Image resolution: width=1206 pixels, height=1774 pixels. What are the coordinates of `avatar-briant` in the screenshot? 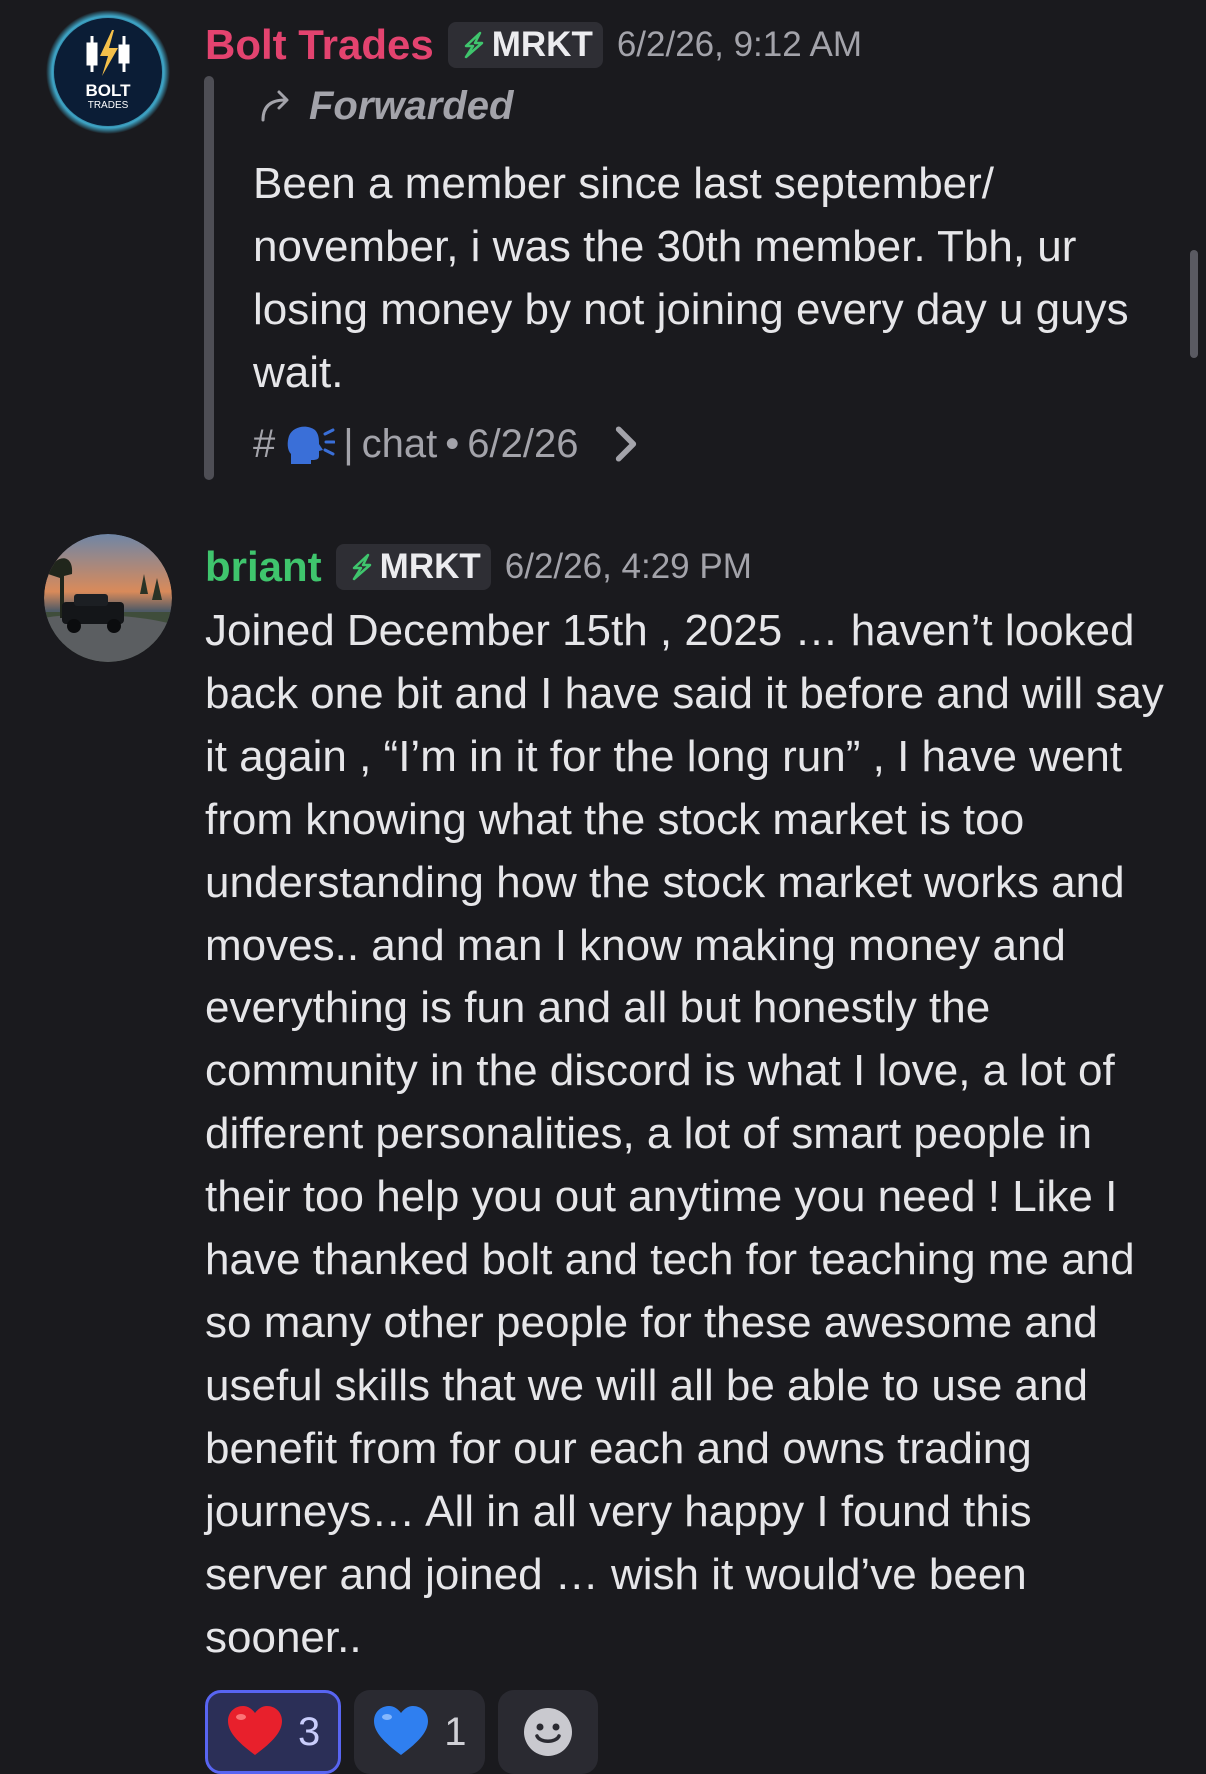 It's located at (108, 598).